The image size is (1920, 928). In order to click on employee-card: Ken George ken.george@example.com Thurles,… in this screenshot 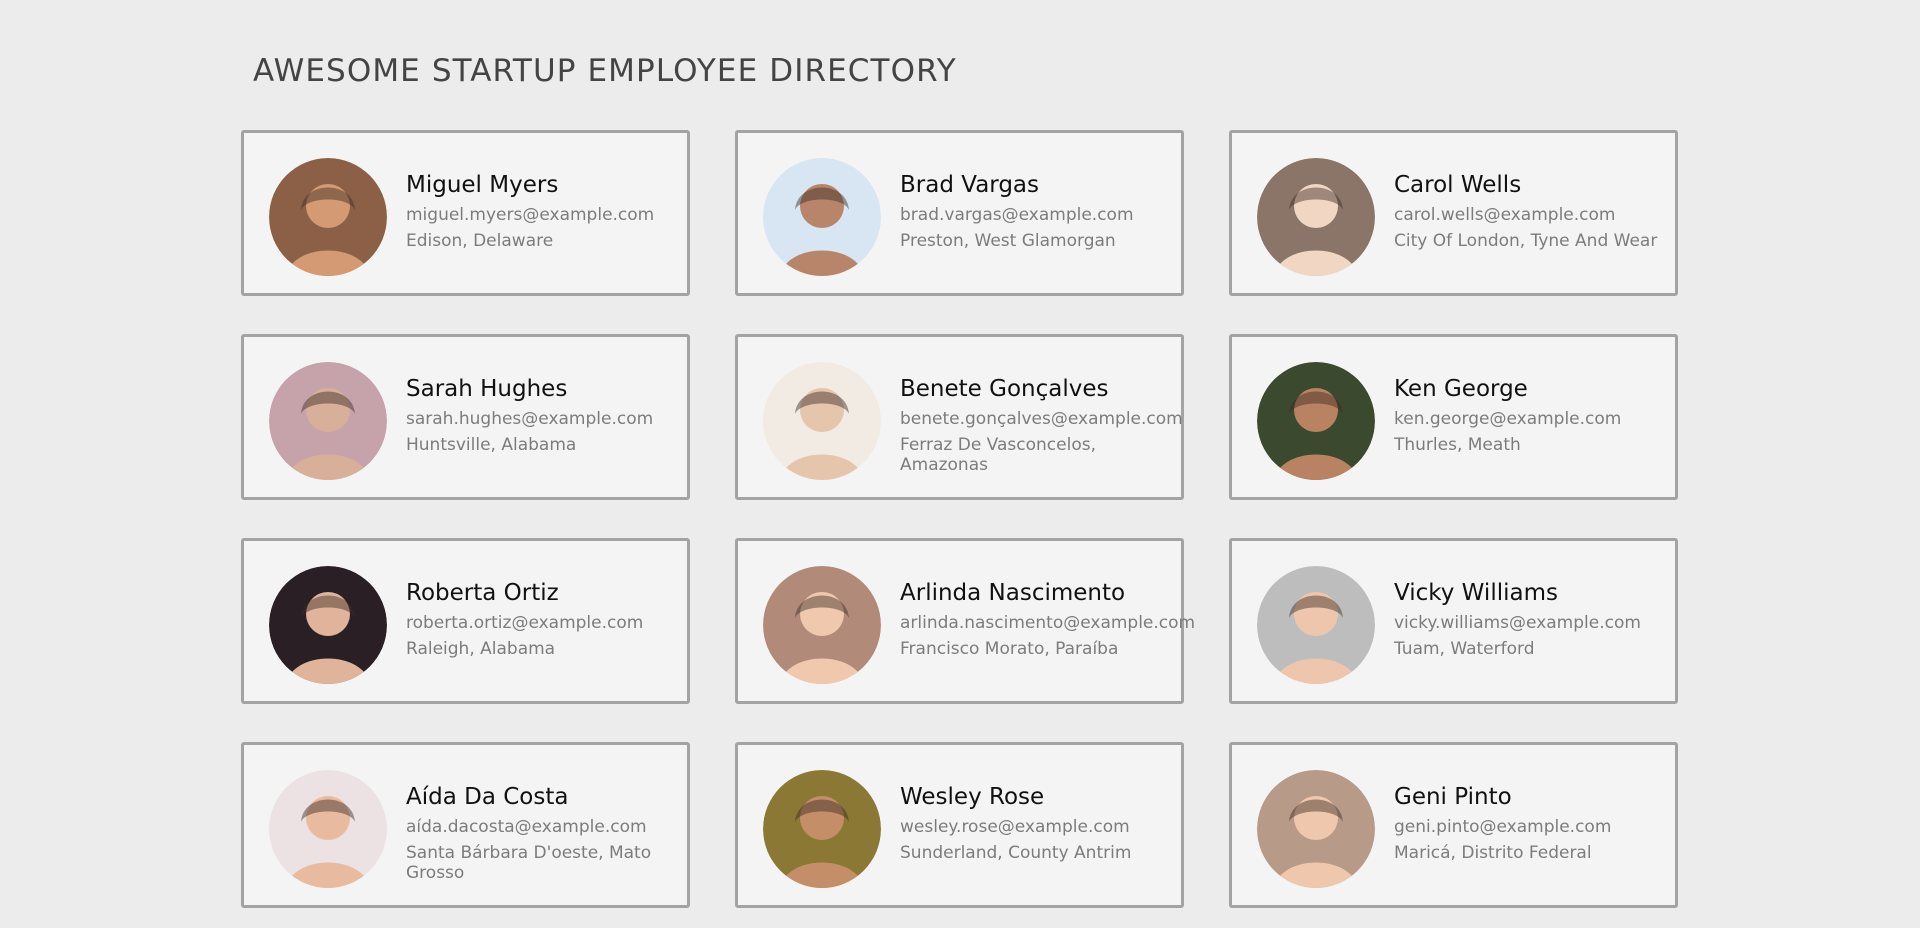, I will do `click(1453, 417)`.